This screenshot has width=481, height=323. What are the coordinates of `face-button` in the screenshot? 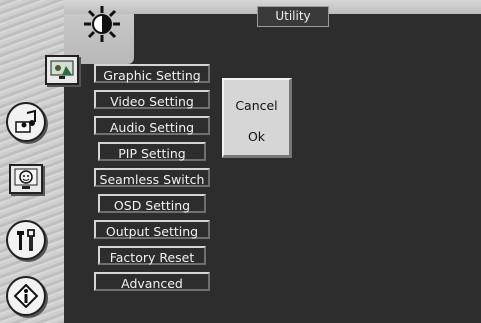 It's located at (26, 179).